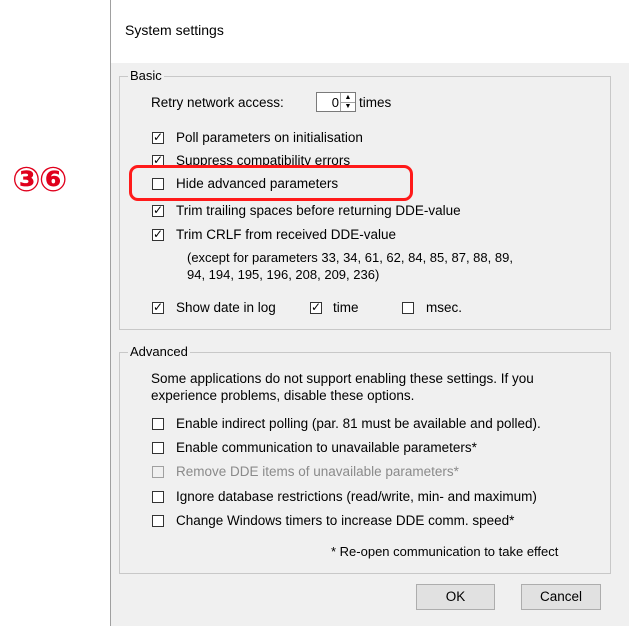 The image size is (629, 626). I want to click on windows-timers-checkbox, so click(158, 521).